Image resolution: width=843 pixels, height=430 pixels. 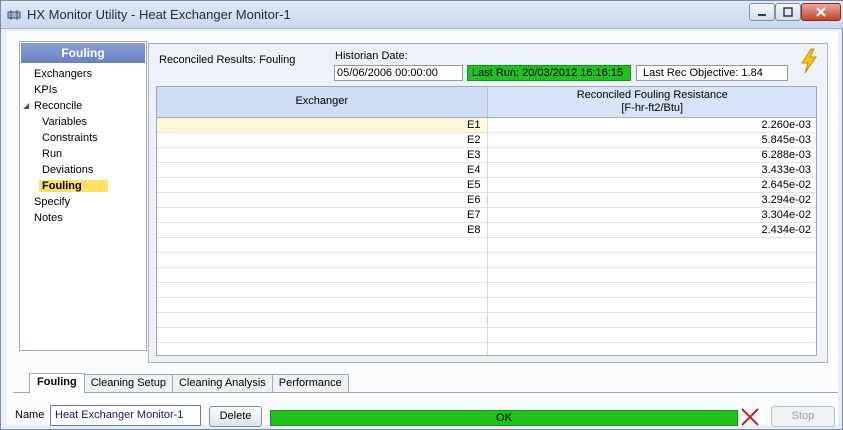 What do you see at coordinates (322, 230) in the screenshot?
I see `exchanger-cell: E8` at bounding box center [322, 230].